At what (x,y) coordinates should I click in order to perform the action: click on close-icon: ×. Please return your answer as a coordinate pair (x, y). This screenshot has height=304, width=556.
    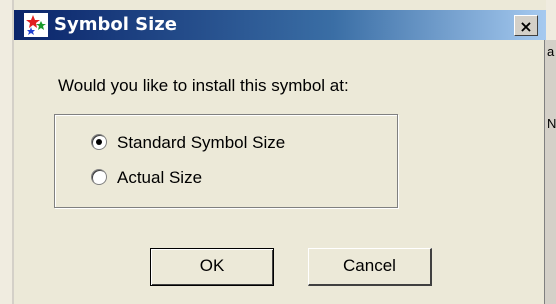
    Looking at the image, I should click on (526, 26).